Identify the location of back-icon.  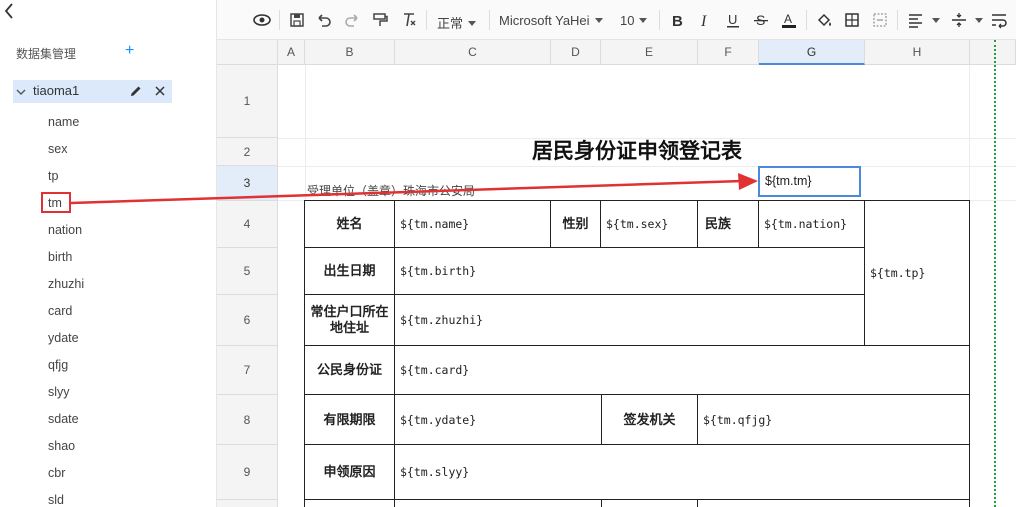
(10, 11).